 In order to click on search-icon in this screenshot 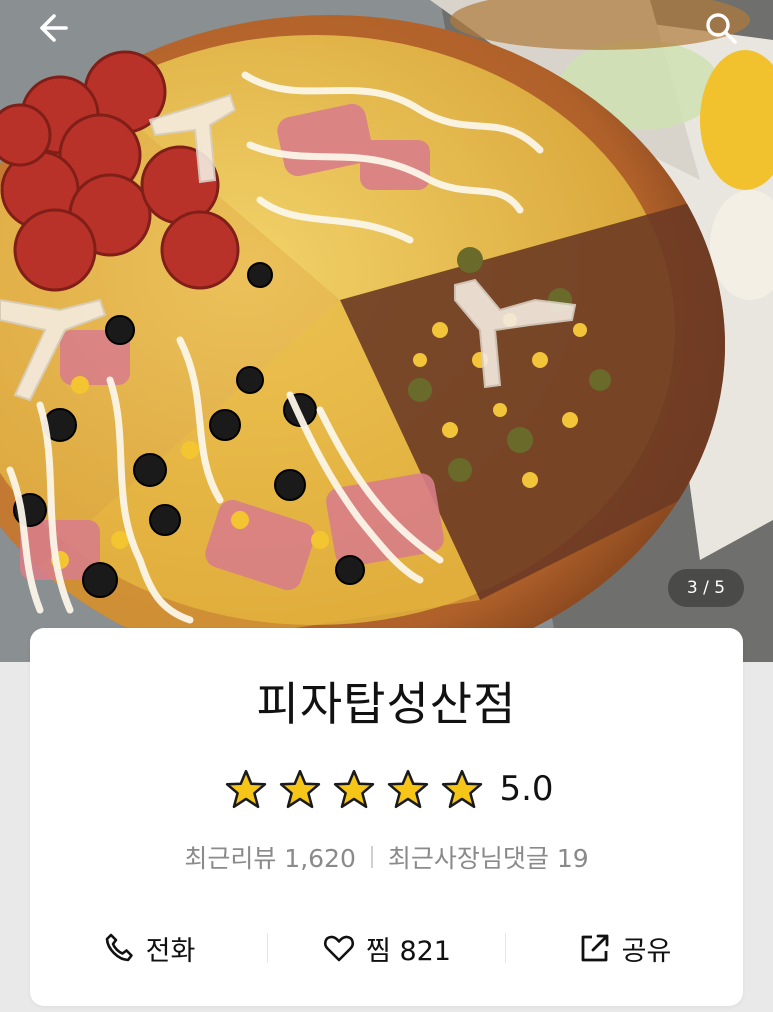, I will do `click(721, 28)`.